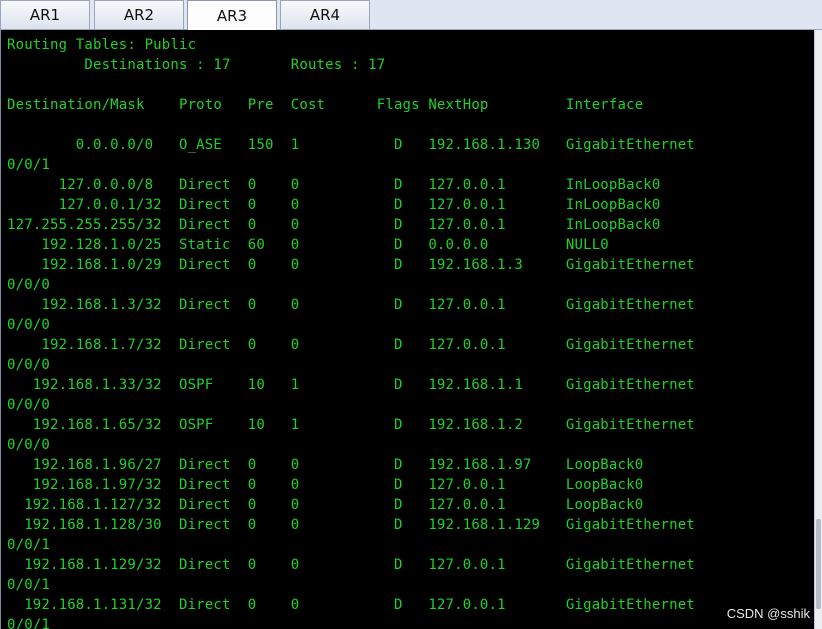 This screenshot has width=822, height=629. Describe the element at coordinates (818, 564) in the screenshot. I see `scrollbar-thumb` at that location.